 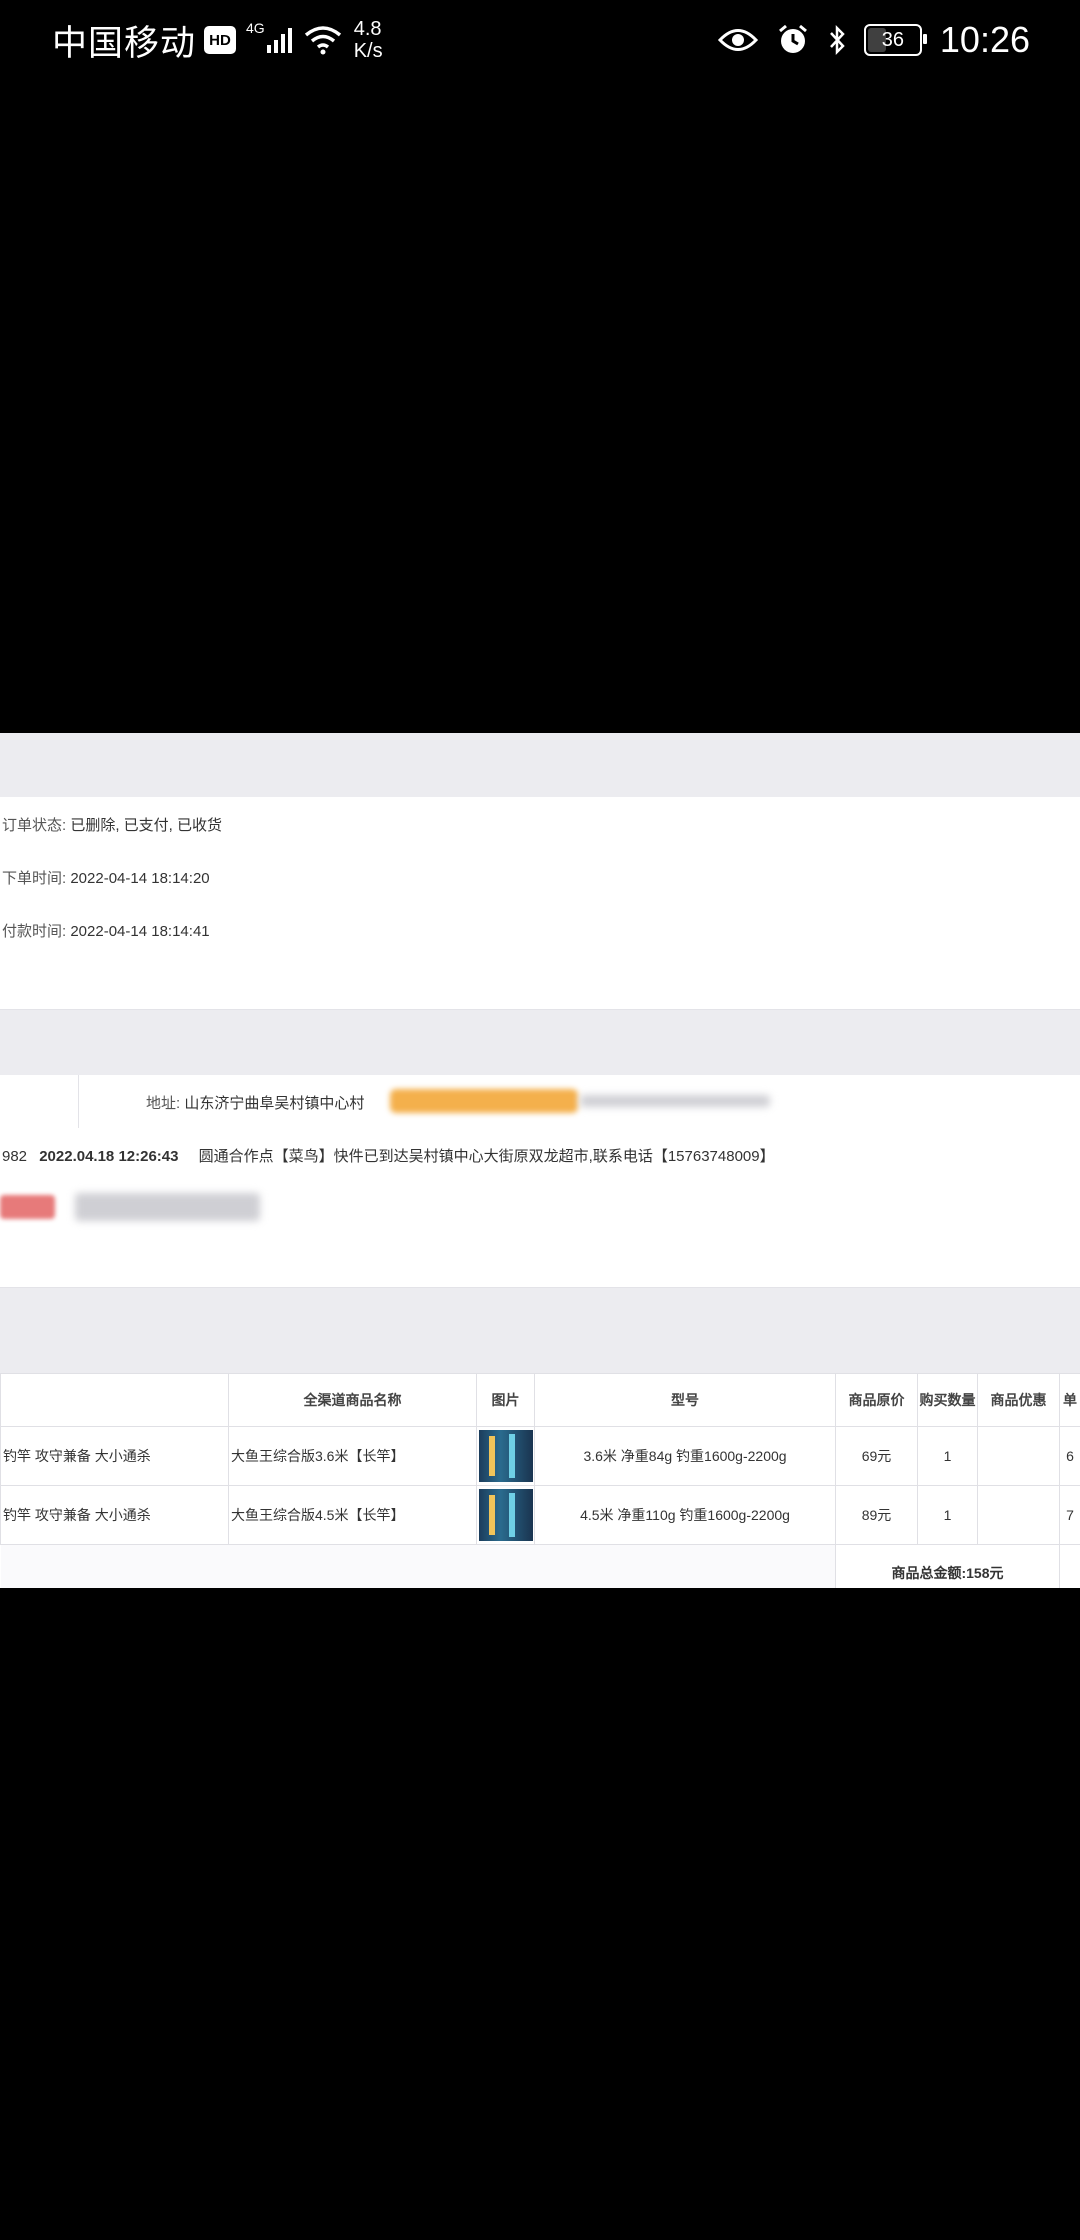 I want to click on redacted-address-tail, so click(x=675, y=1101).